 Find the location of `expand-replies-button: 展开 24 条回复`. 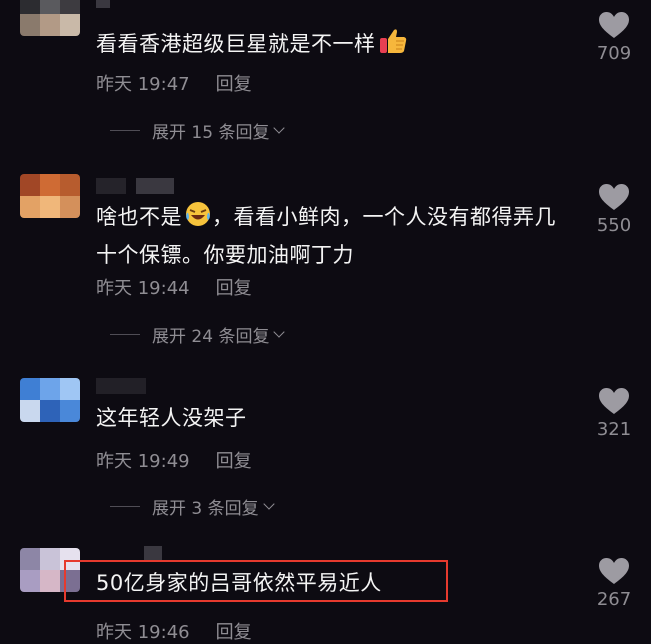

expand-replies-button: 展开 24 条回复 is located at coordinates (191, 334).